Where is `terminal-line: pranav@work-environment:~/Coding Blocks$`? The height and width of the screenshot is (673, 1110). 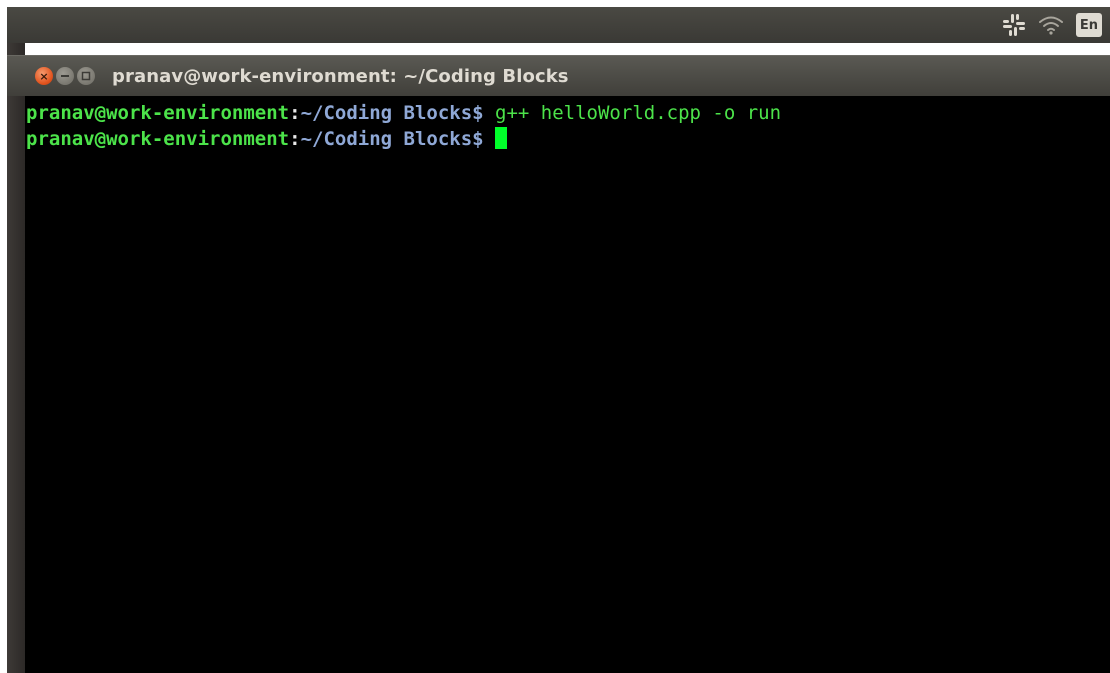
terminal-line: pranav@work-environment:~/Coding Blocks$ is located at coordinates (568, 139).